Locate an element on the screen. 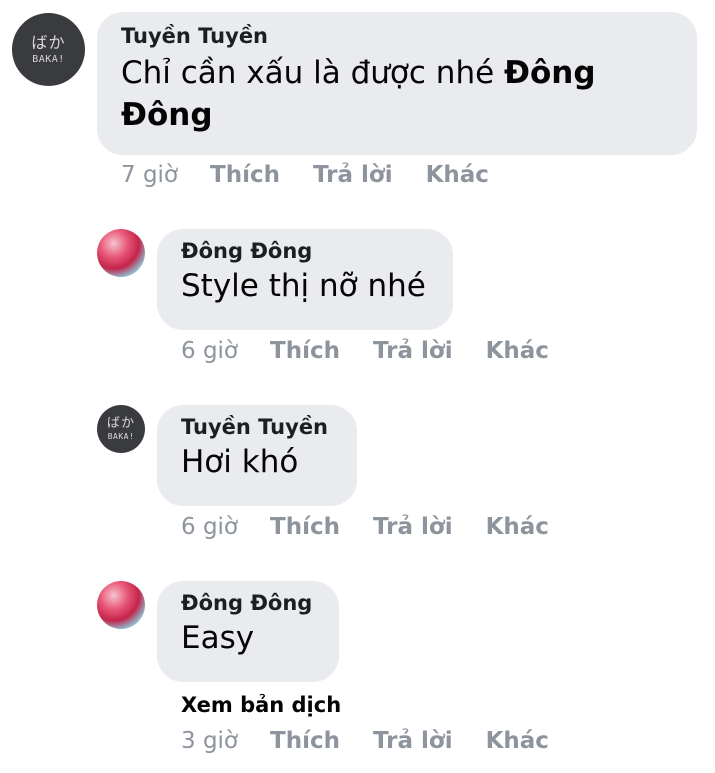 Image resolution: width=715 pixels, height=773 pixels. comment-timestamp: 3 giờ is located at coordinates (209, 741).